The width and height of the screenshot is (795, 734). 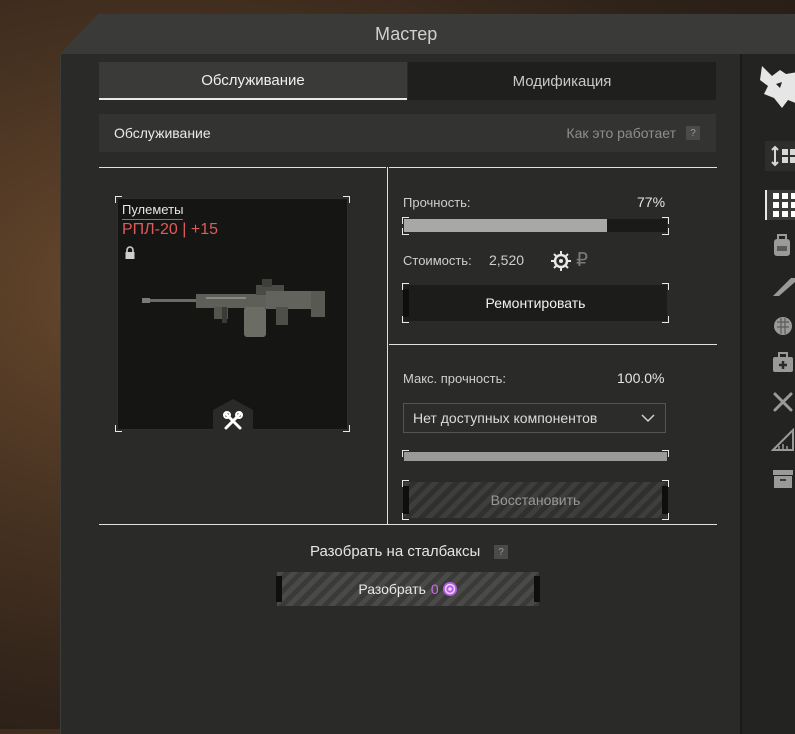 I want to click on section-header: Обслуживание Как это работает ?, so click(x=407, y=133).